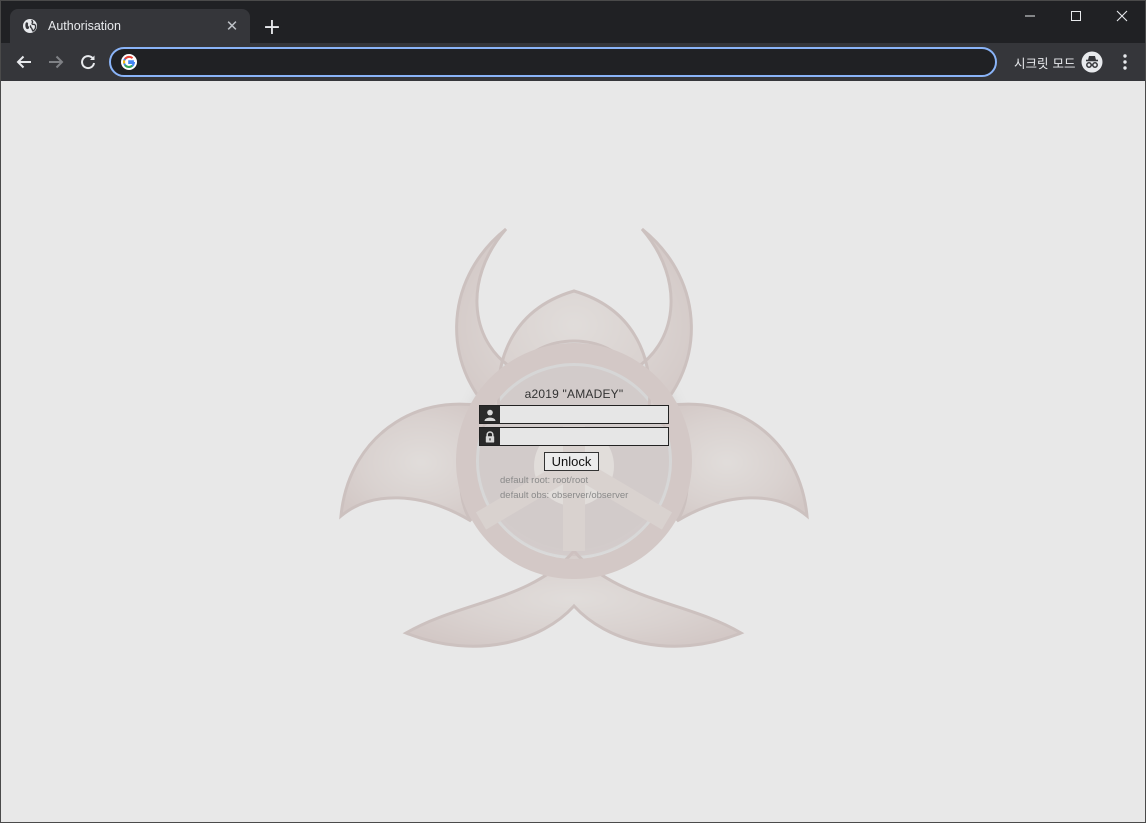  I want to click on globe-icon, so click(30, 26).